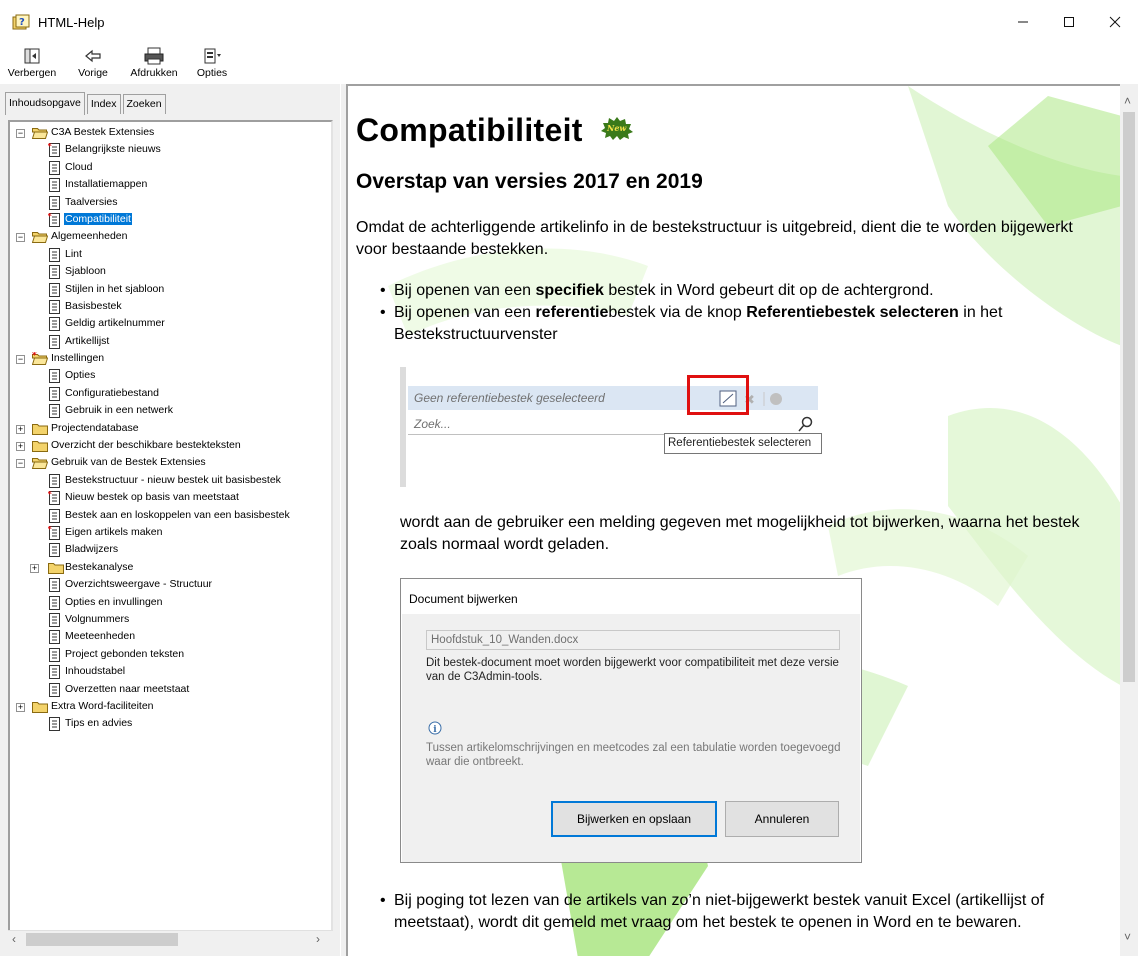 This screenshot has height=956, width=1138. Describe the element at coordinates (170, 725) in the screenshot. I see `tree-item: Tips en advies` at that location.